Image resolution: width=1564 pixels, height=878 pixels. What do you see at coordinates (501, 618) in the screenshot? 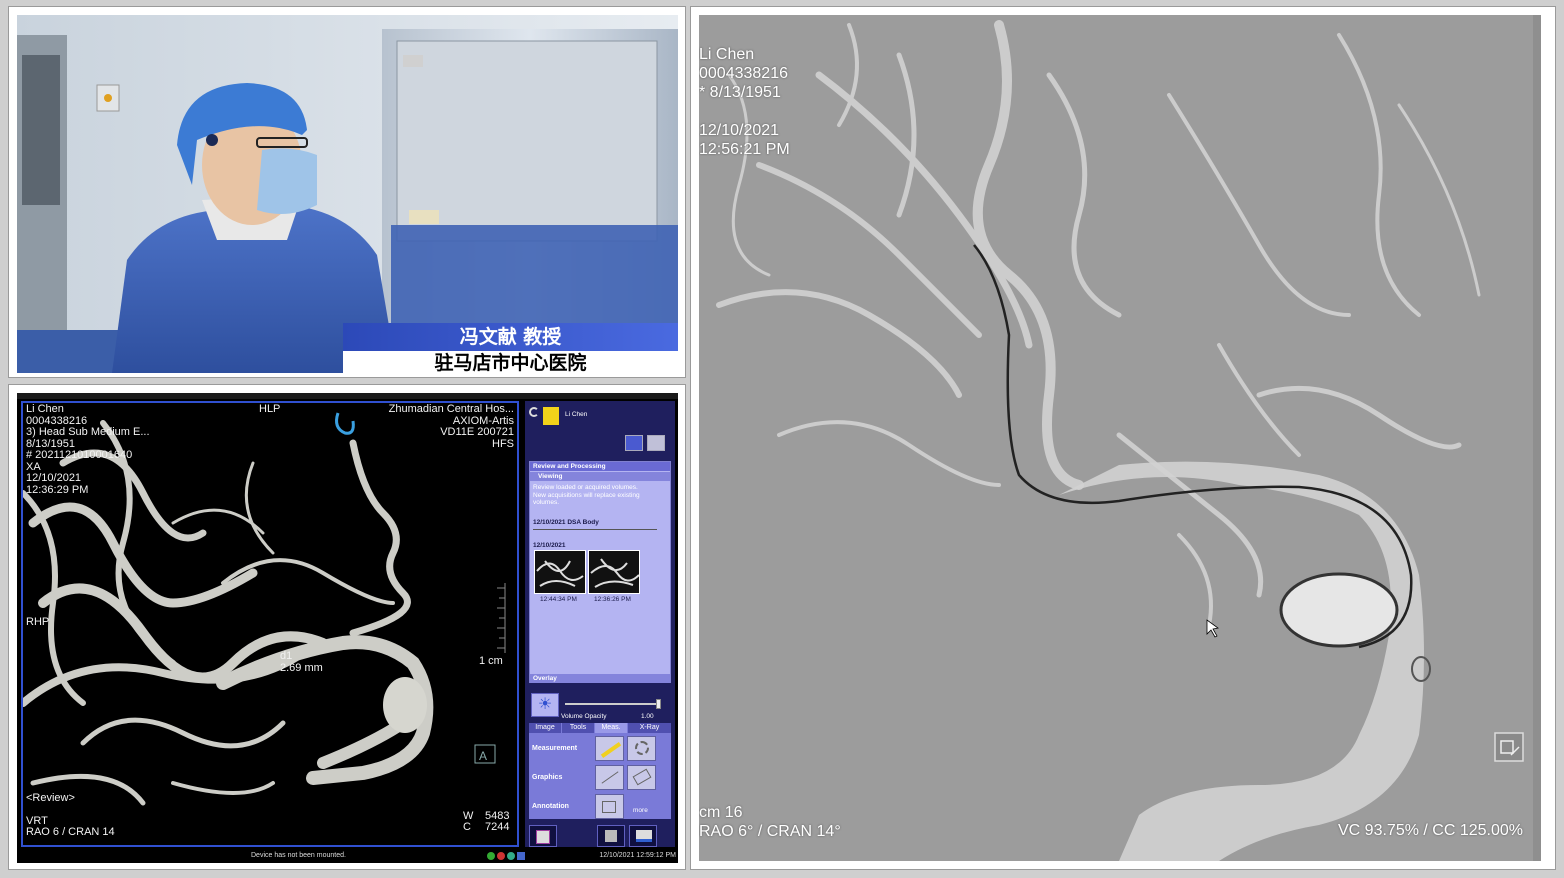
I see `scale-bar` at bounding box center [501, 618].